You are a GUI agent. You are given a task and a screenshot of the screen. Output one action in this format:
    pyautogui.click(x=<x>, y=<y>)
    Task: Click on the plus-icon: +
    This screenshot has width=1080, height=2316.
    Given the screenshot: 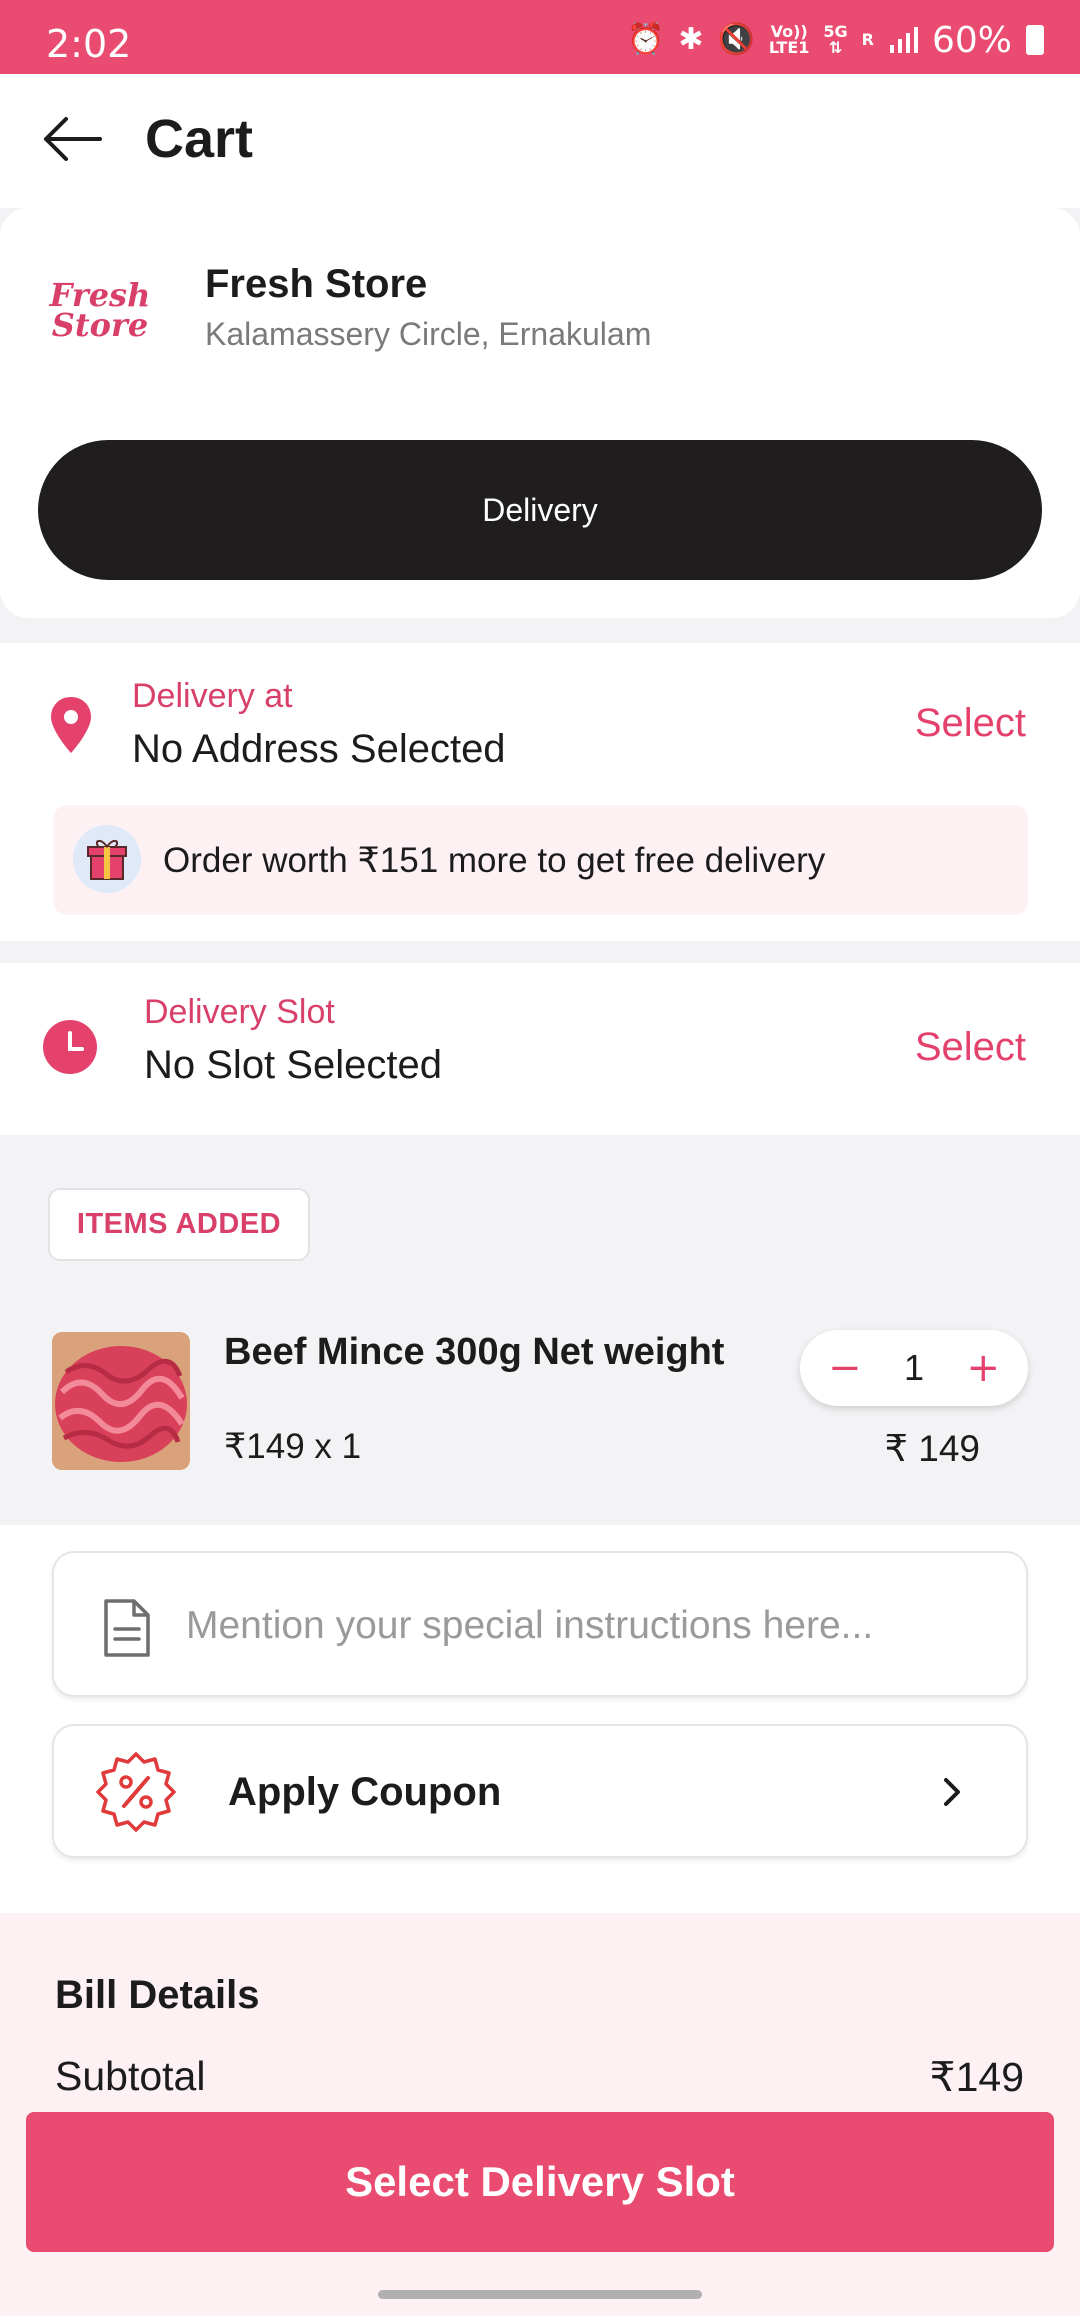 What is the action you would take?
    pyautogui.click(x=983, y=1368)
    